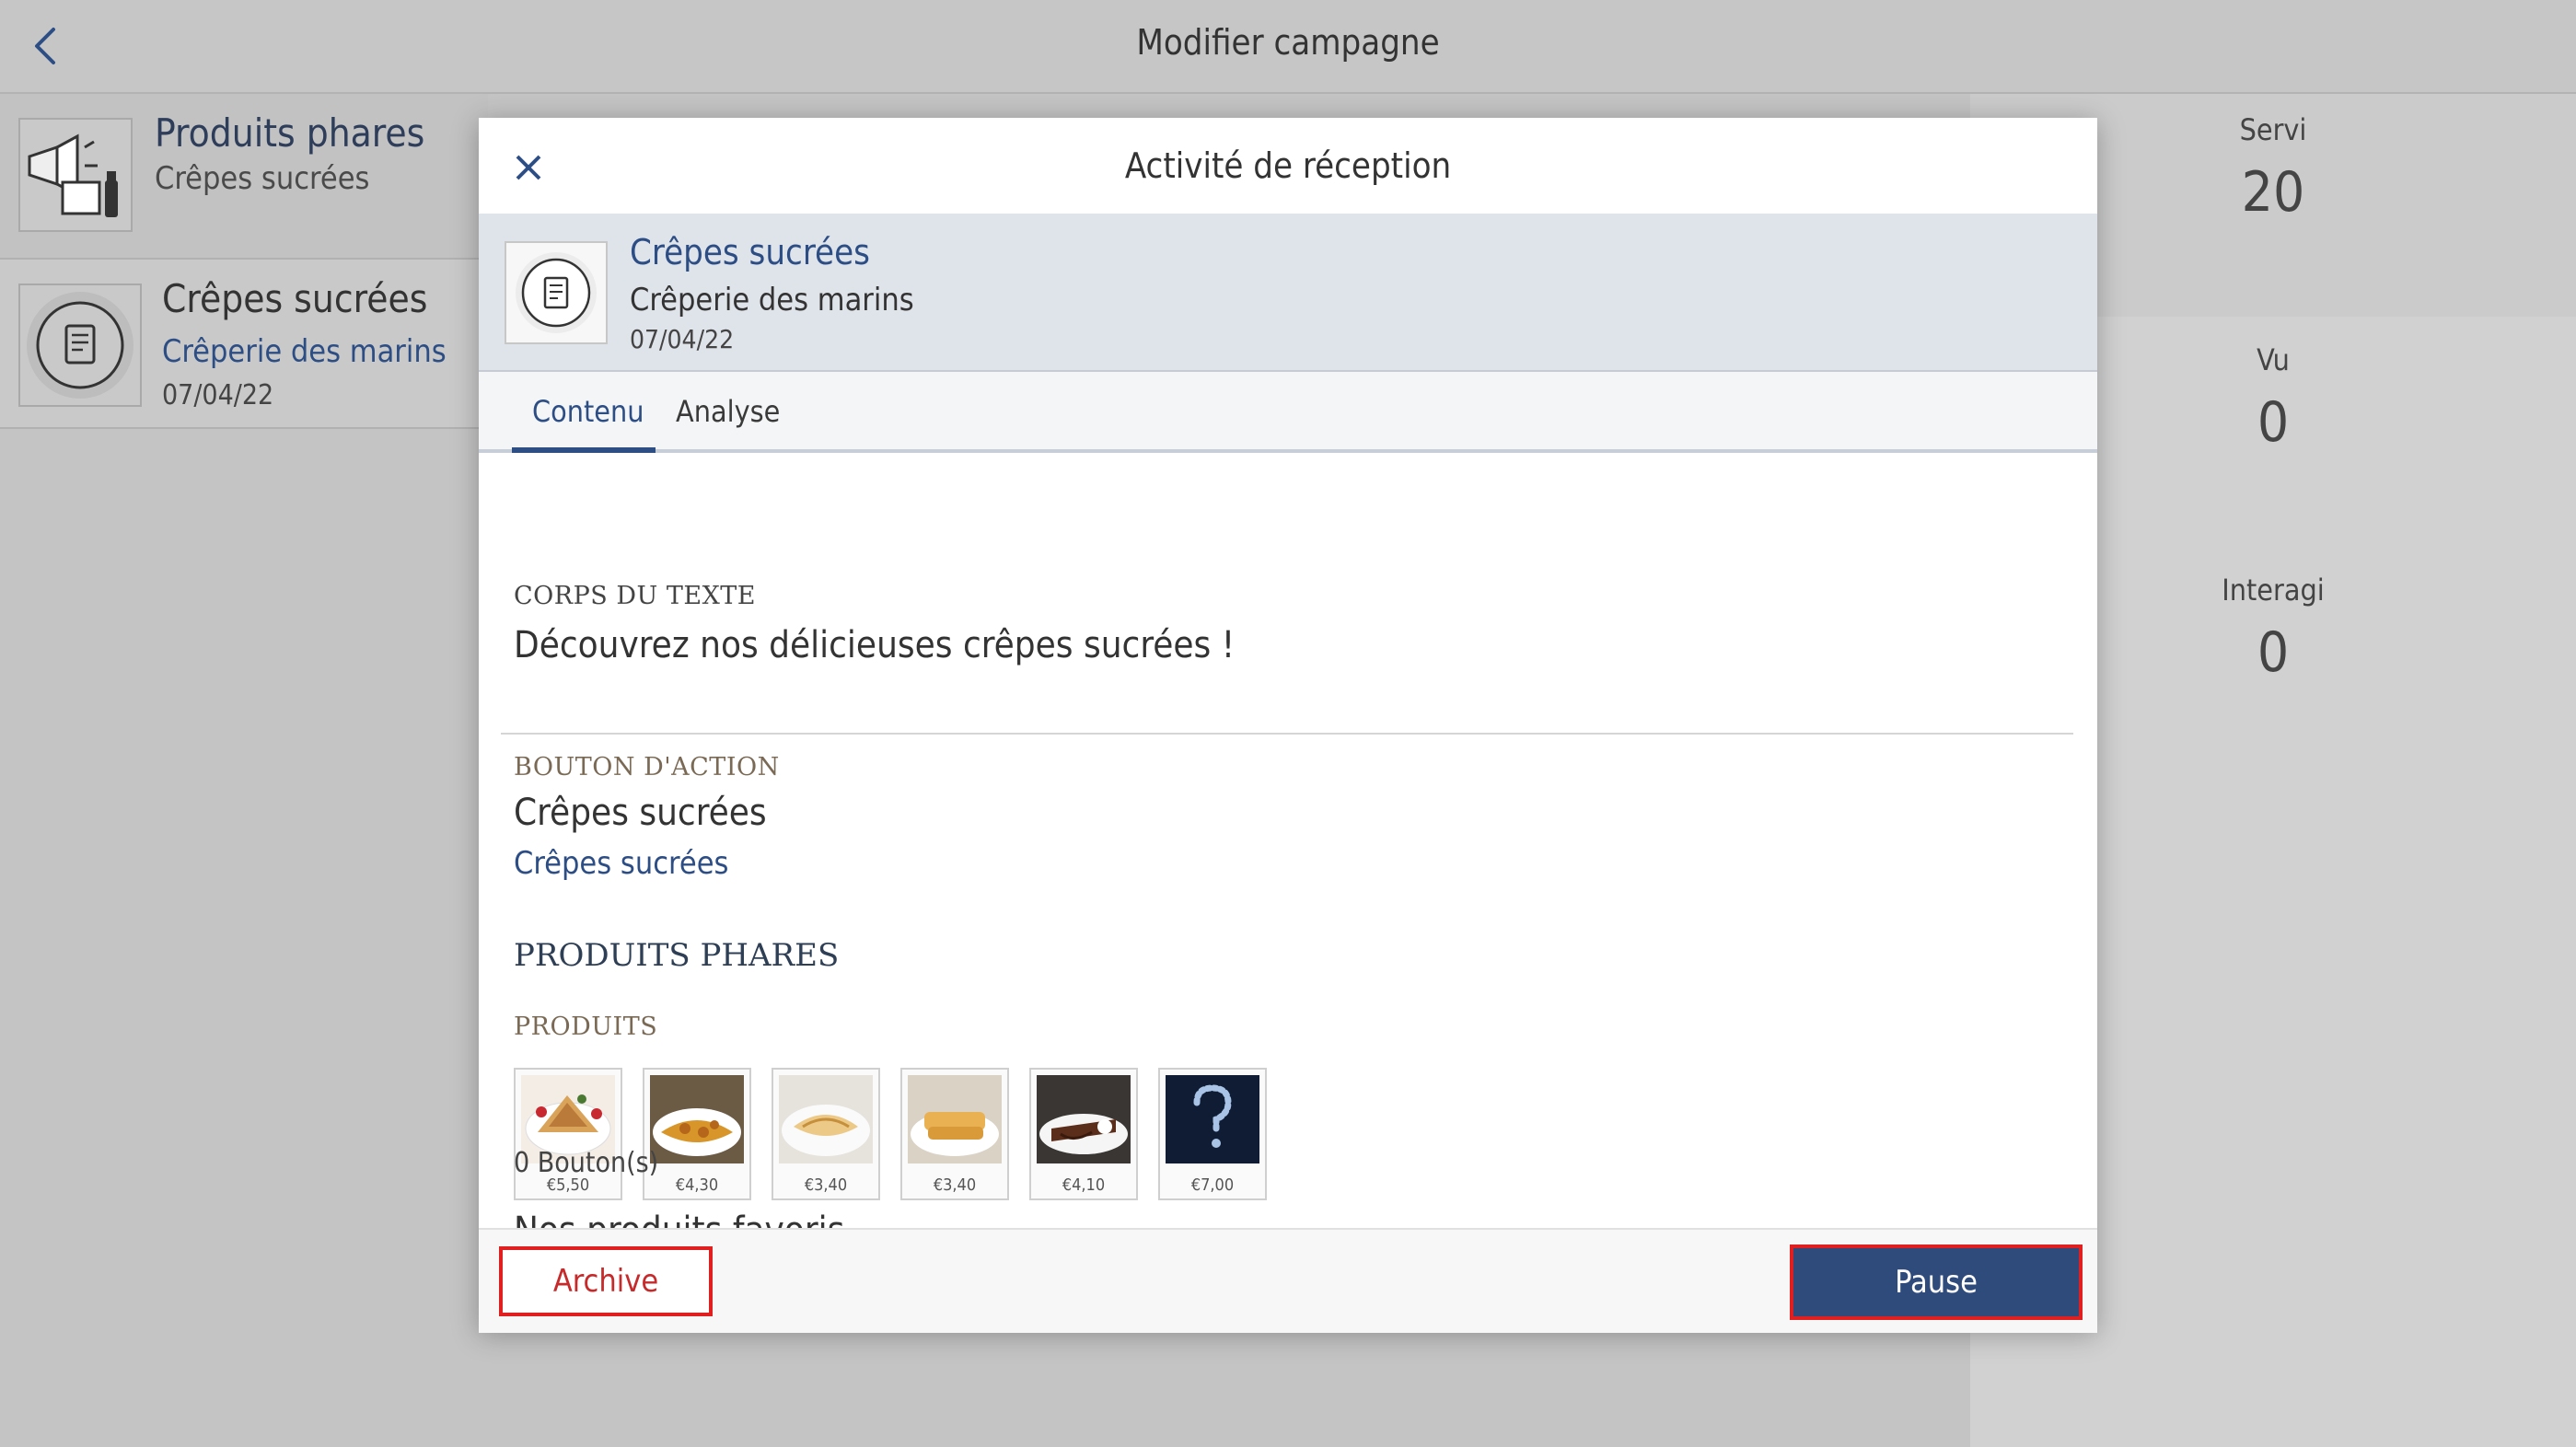 Image resolution: width=2576 pixels, height=1447 pixels. What do you see at coordinates (1212, 1185) in the screenshot?
I see `product-price: €7,00` at bounding box center [1212, 1185].